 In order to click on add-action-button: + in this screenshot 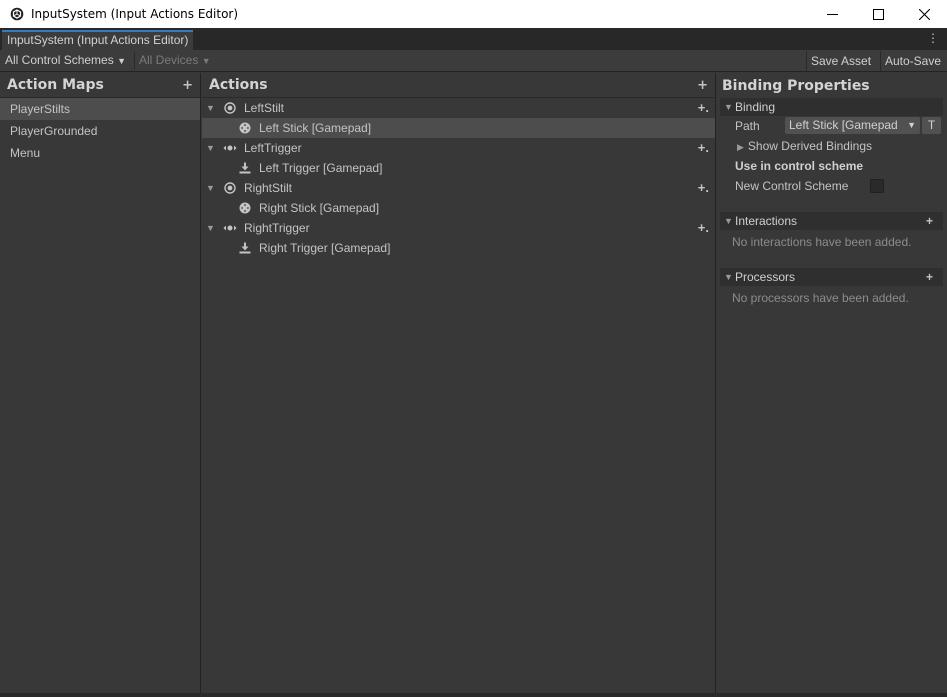, I will do `click(702, 85)`.